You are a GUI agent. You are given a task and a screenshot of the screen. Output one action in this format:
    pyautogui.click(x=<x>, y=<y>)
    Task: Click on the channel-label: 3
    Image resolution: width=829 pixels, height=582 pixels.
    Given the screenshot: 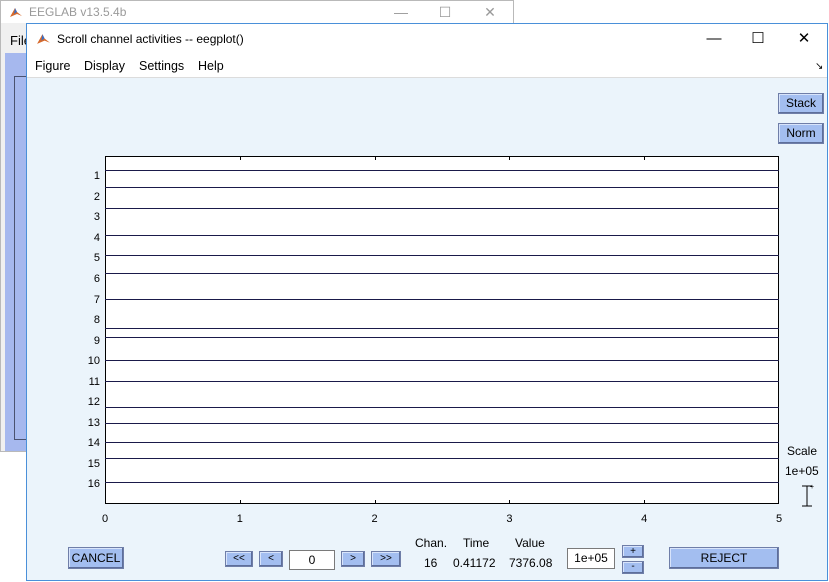 What is the action you would take?
    pyautogui.click(x=96, y=217)
    